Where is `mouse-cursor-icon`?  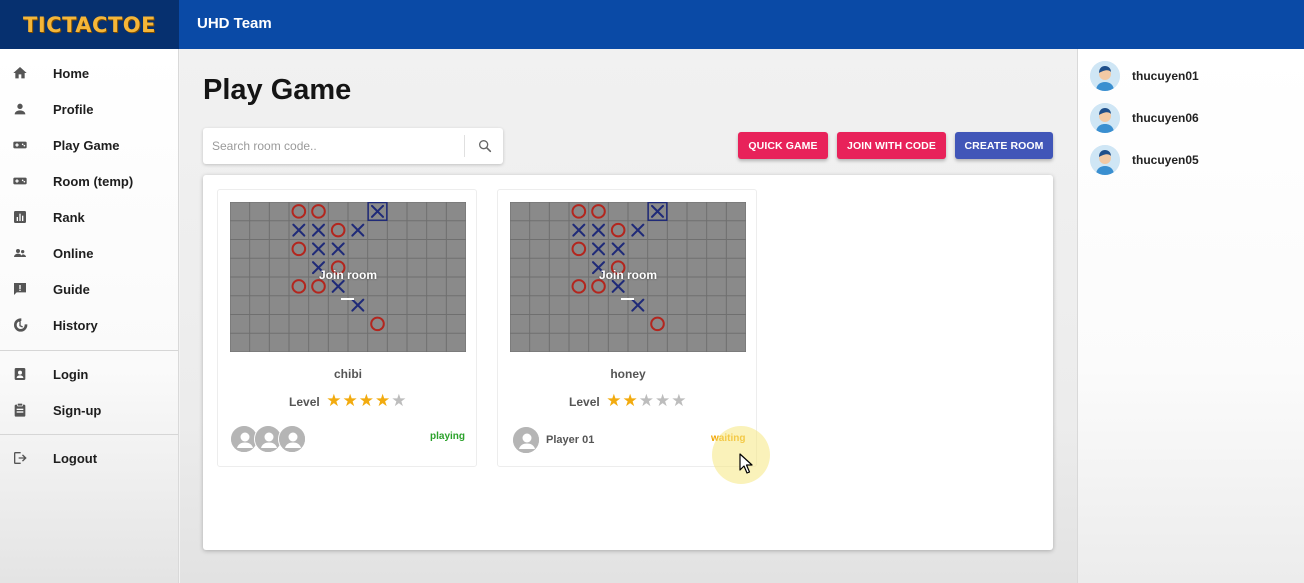
mouse-cursor-icon is located at coordinates (746, 463).